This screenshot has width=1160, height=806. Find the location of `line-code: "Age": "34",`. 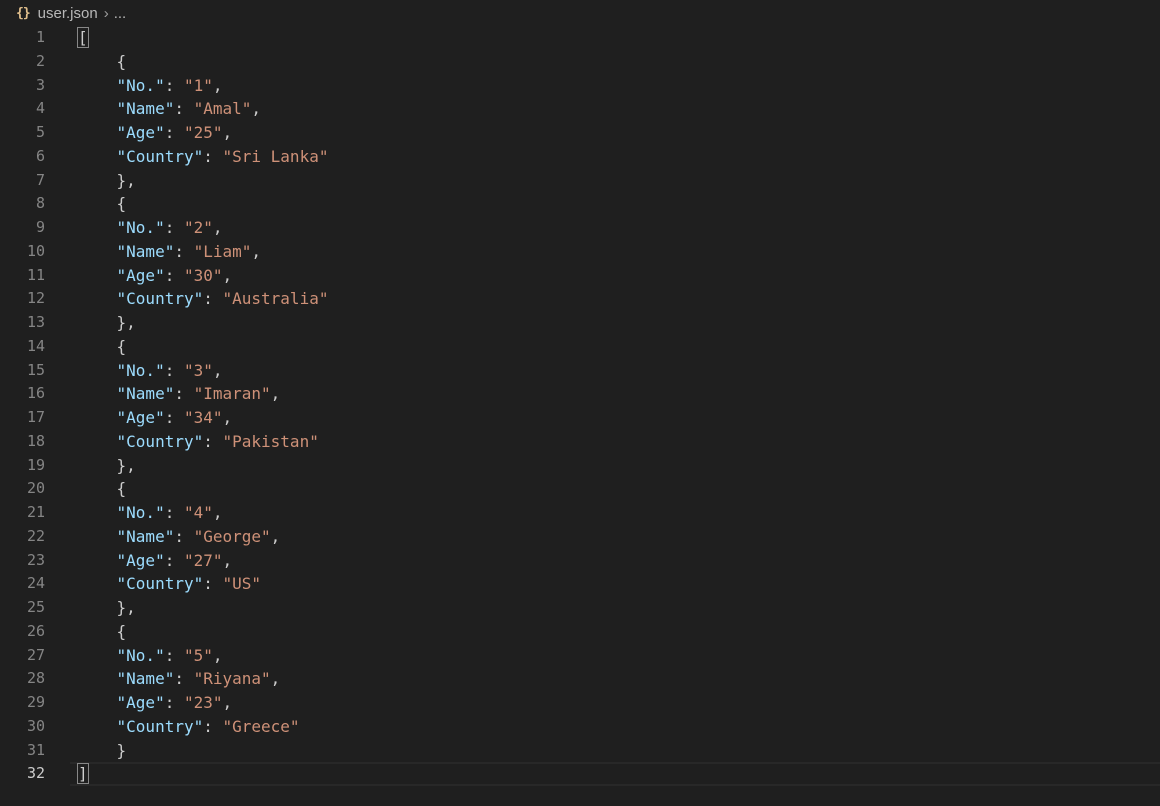

line-code: "Age": "34", is located at coordinates (155, 418).